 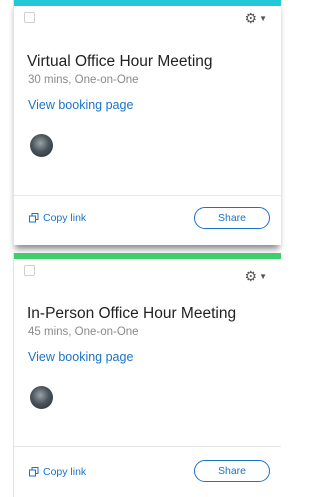 I want to click on event-title: Virtual Office Hour Meeting, so click(x=120, y=61).